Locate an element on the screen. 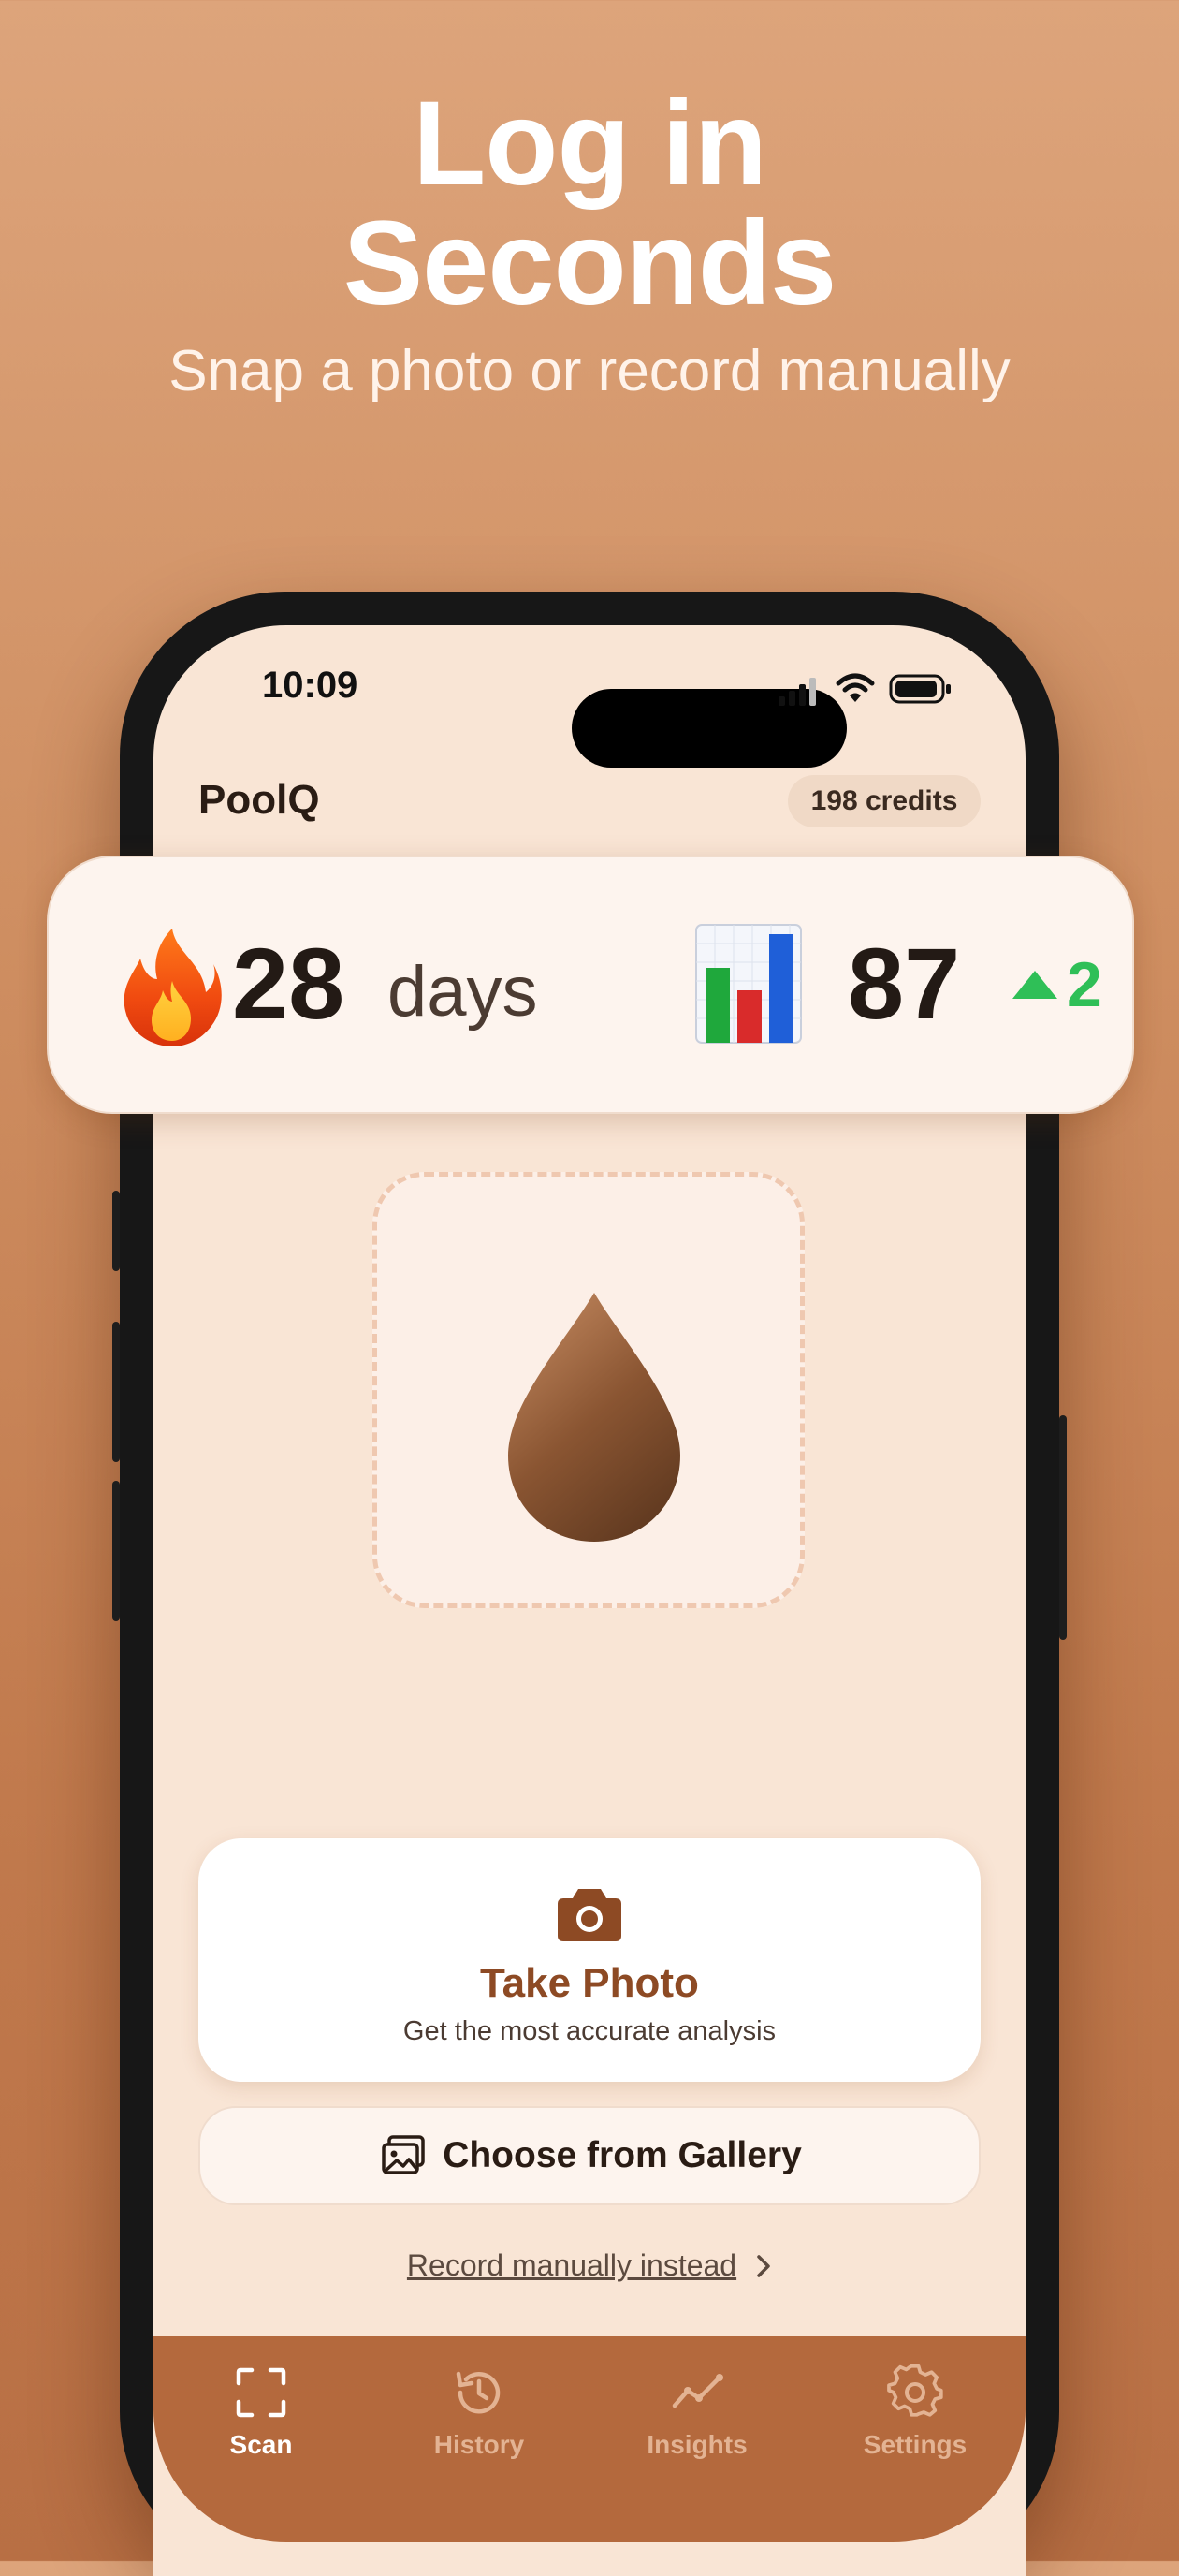 Image resolution: width=1179 pixels, height=2576 pixels. camera-icon is located at coordinates (589, 1915).